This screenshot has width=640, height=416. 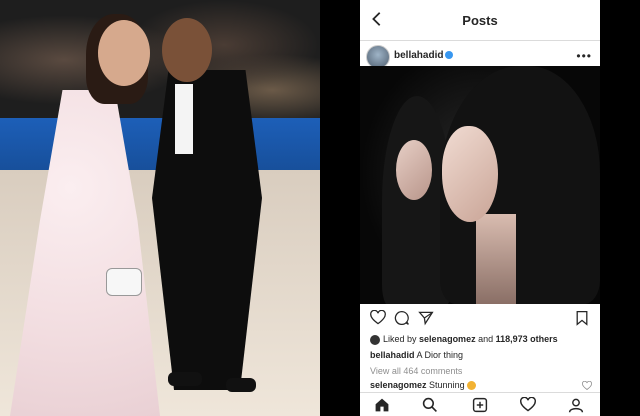 I want to click on comment-icon, so click(x=402, y=318).